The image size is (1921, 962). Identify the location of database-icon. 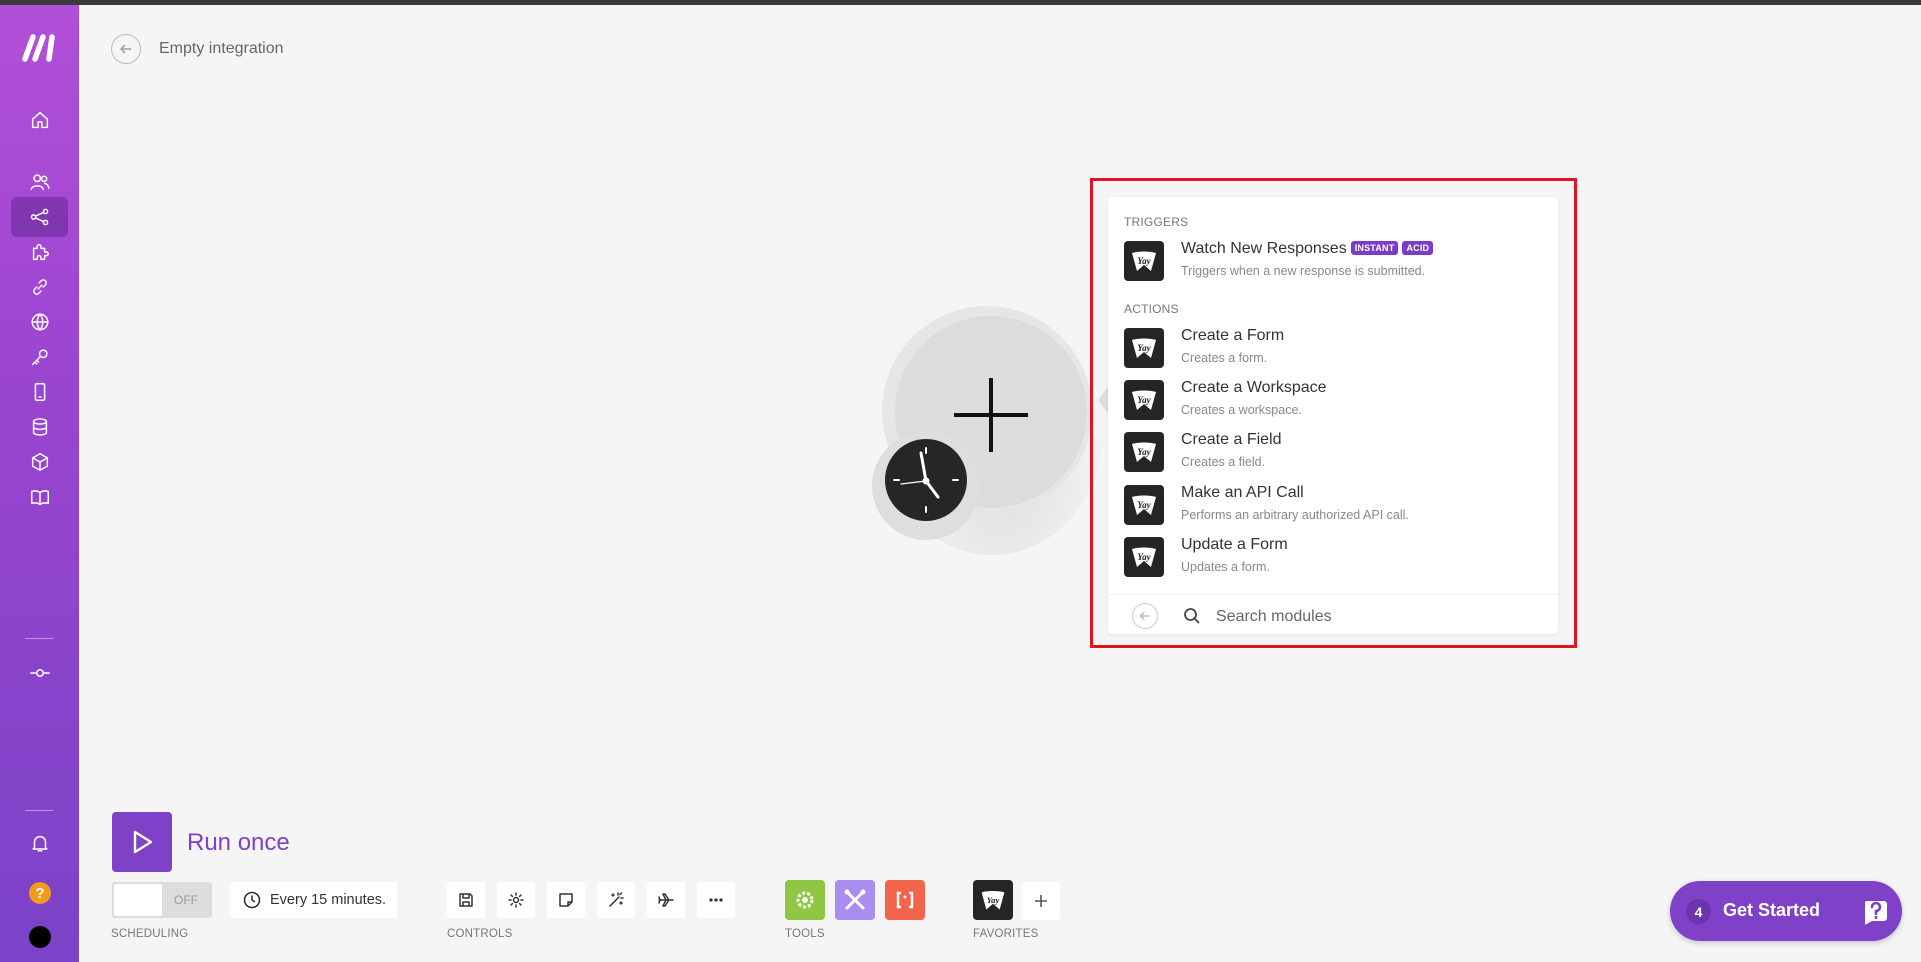
(39, 427).